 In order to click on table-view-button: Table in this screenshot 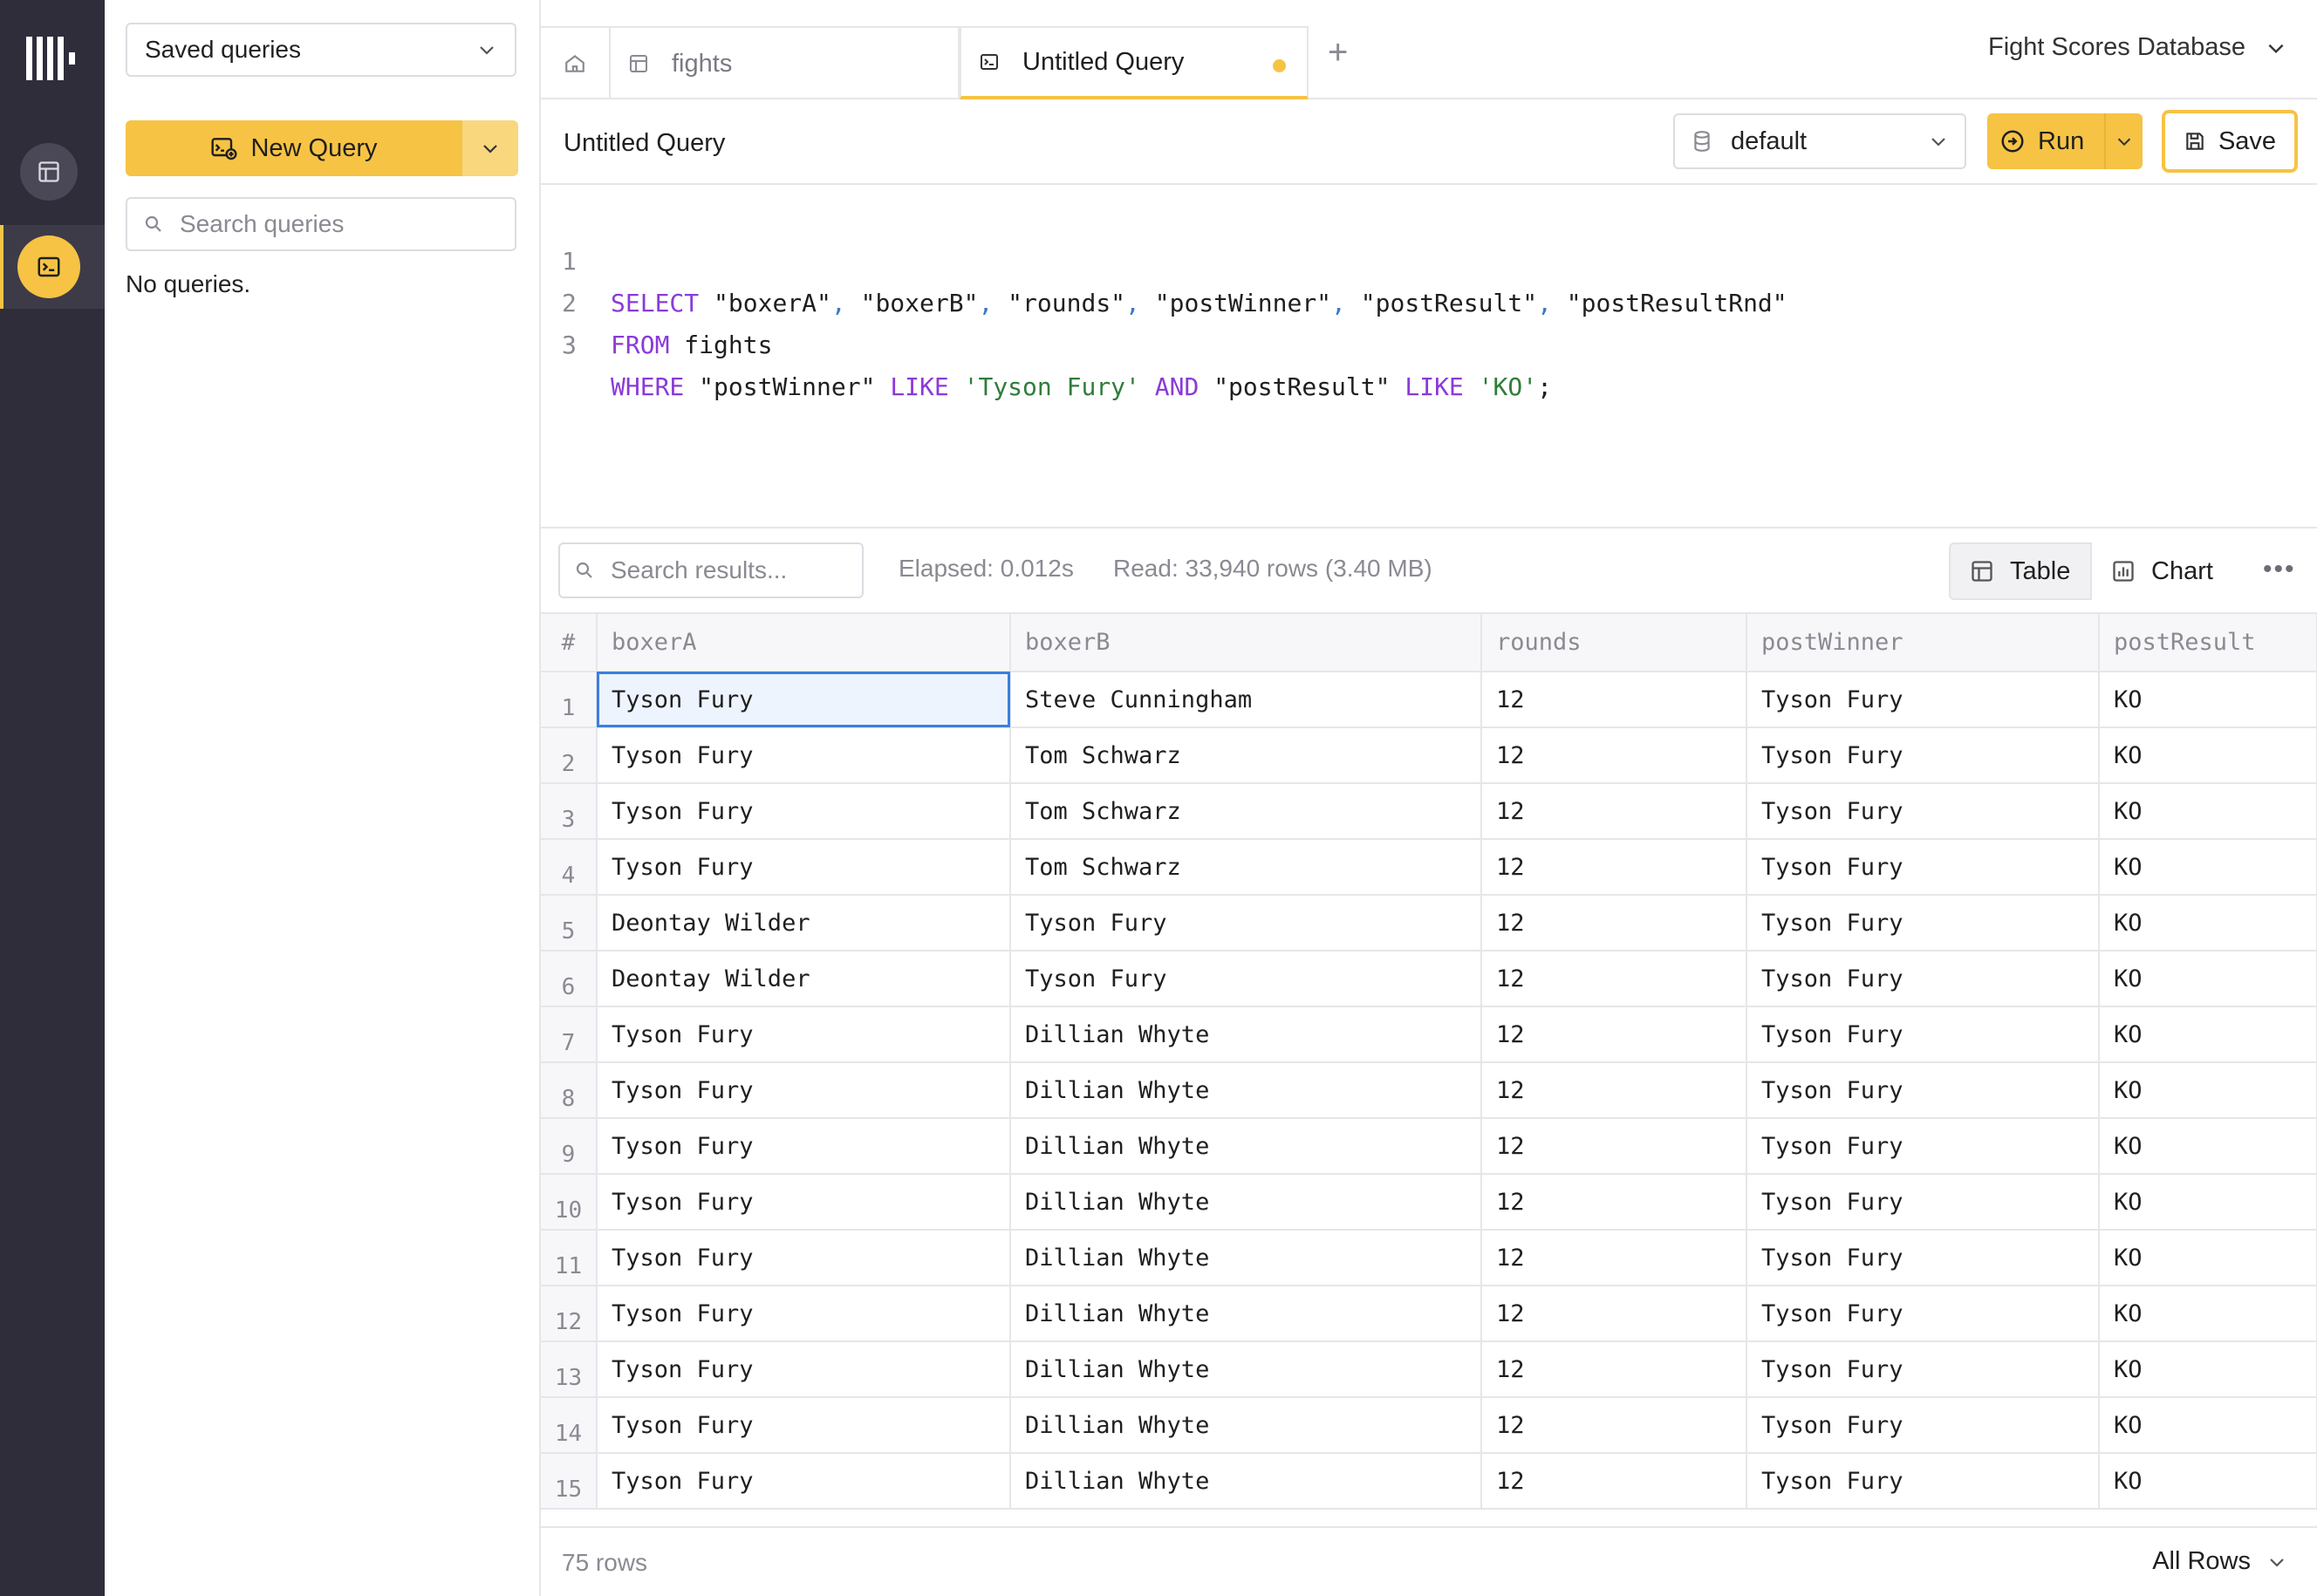, I will do `click(2020, 571)`.